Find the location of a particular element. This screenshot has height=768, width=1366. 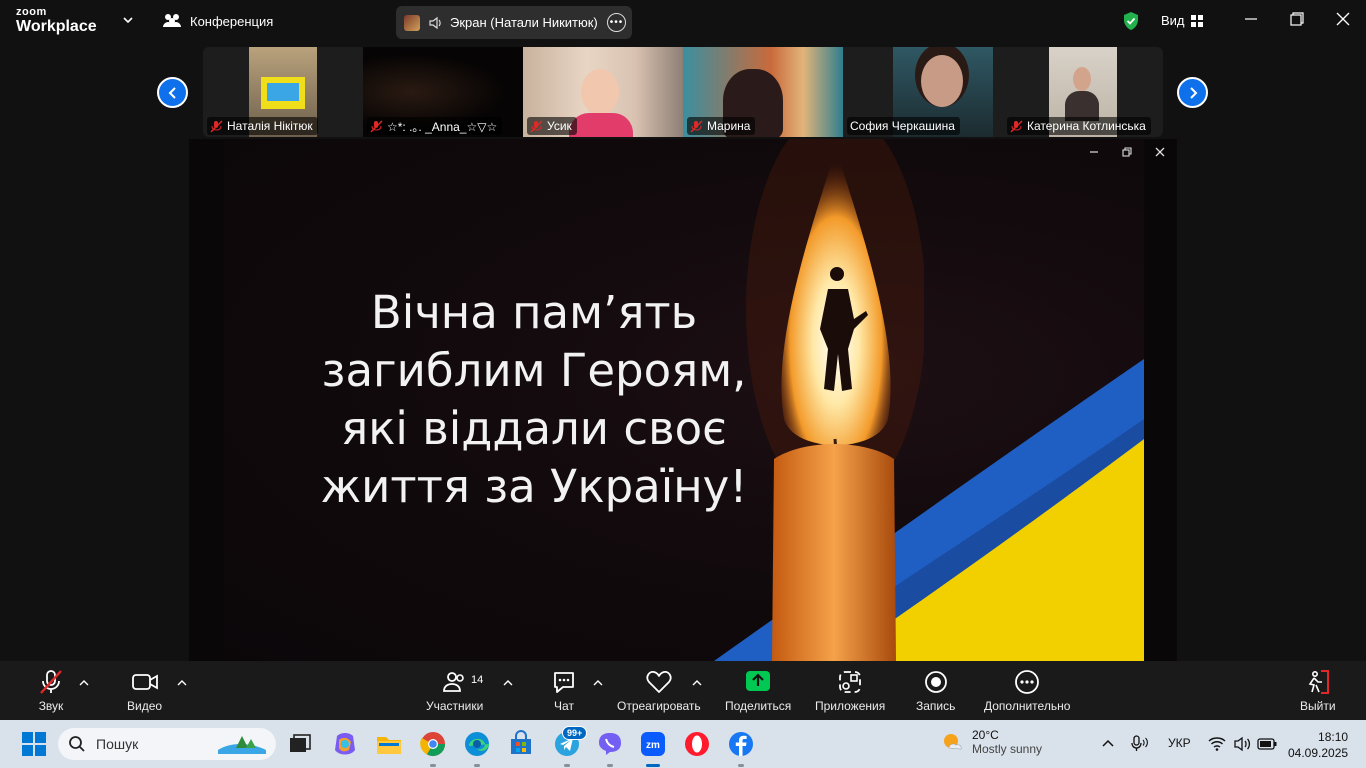

participant-label: София Черкашина is located at coordinates (903, 126).